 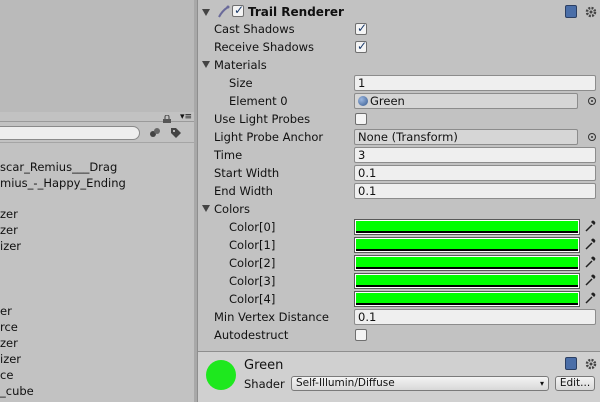 I want to click on shapes-filter-icon, so click(x=155, y=133).